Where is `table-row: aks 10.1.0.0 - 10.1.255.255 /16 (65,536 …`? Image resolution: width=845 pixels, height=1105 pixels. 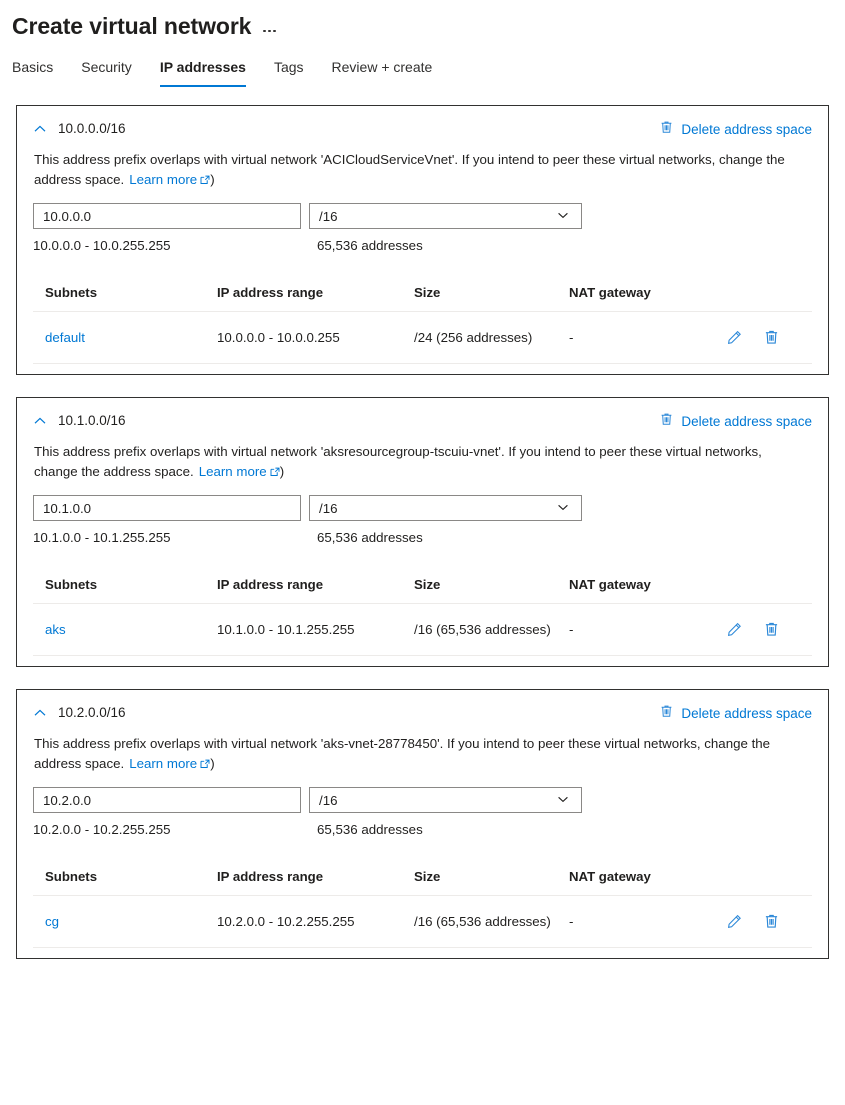 table-row: aks 10.1.0.0 - 10.1.255.255 /16 (65,536 … is located at coordinates (422, 630).